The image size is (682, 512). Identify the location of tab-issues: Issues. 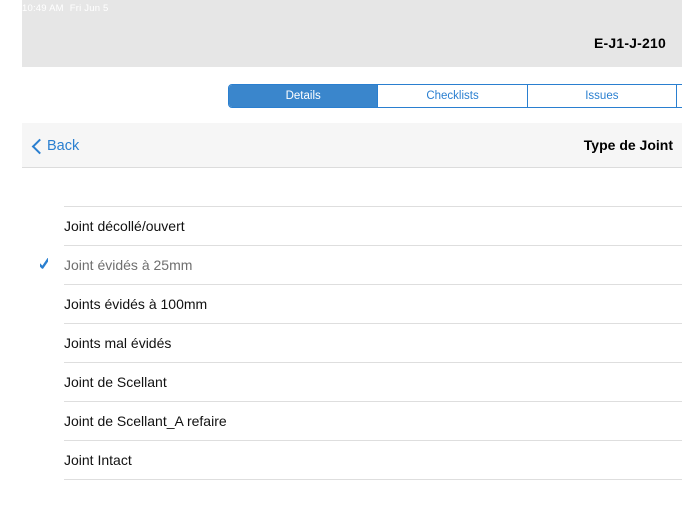
(602, 96).